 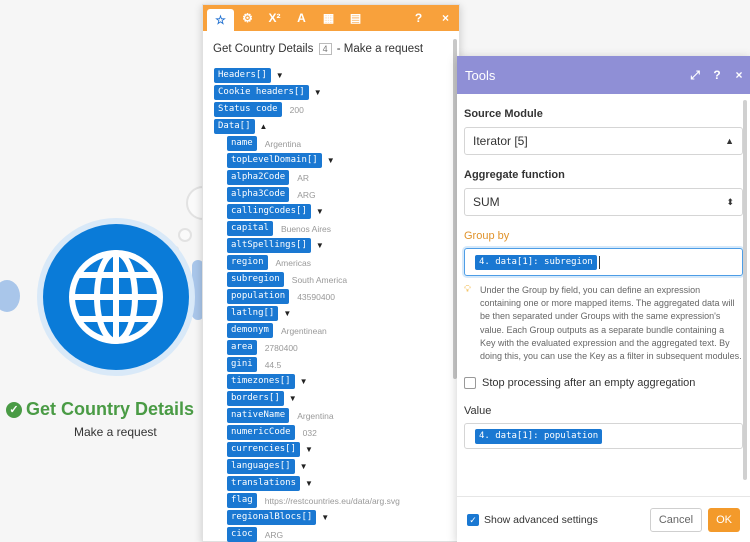 What do you see at coordinates (277, 330) in the screenshot?
I see `mapping-item: demonym Argentinean` at bounding box center [277, 330].